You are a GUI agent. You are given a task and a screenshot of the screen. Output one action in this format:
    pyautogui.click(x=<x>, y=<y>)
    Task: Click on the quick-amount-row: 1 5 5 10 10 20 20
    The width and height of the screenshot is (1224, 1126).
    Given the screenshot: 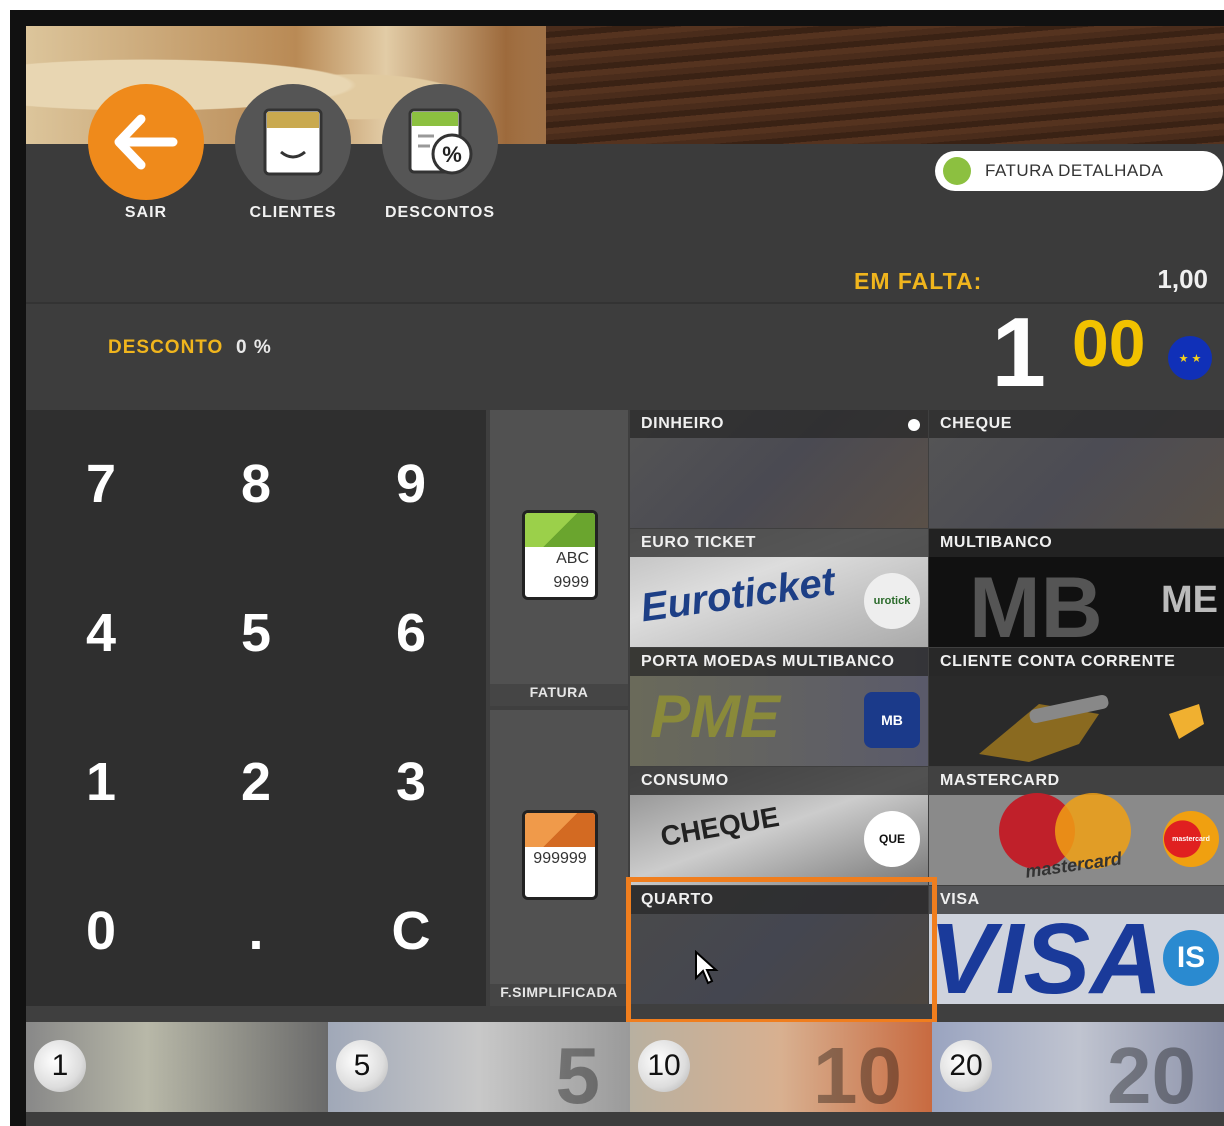 What is the action you would take?
    pyautogui.click(x=625, y=1067)
    